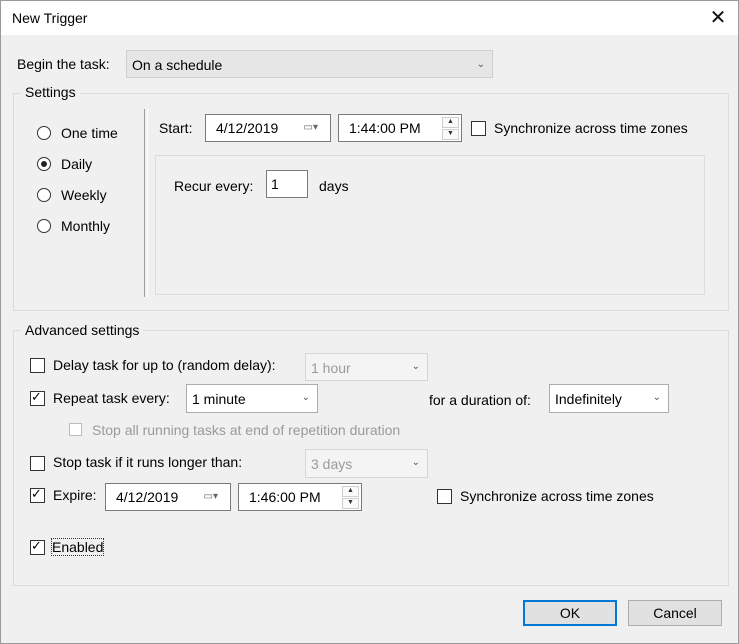 The image size is (739, 644). Describe the element at coordinates (177, 65) in the screenshot. I see `begin-task-value: On a schedule` at that location.